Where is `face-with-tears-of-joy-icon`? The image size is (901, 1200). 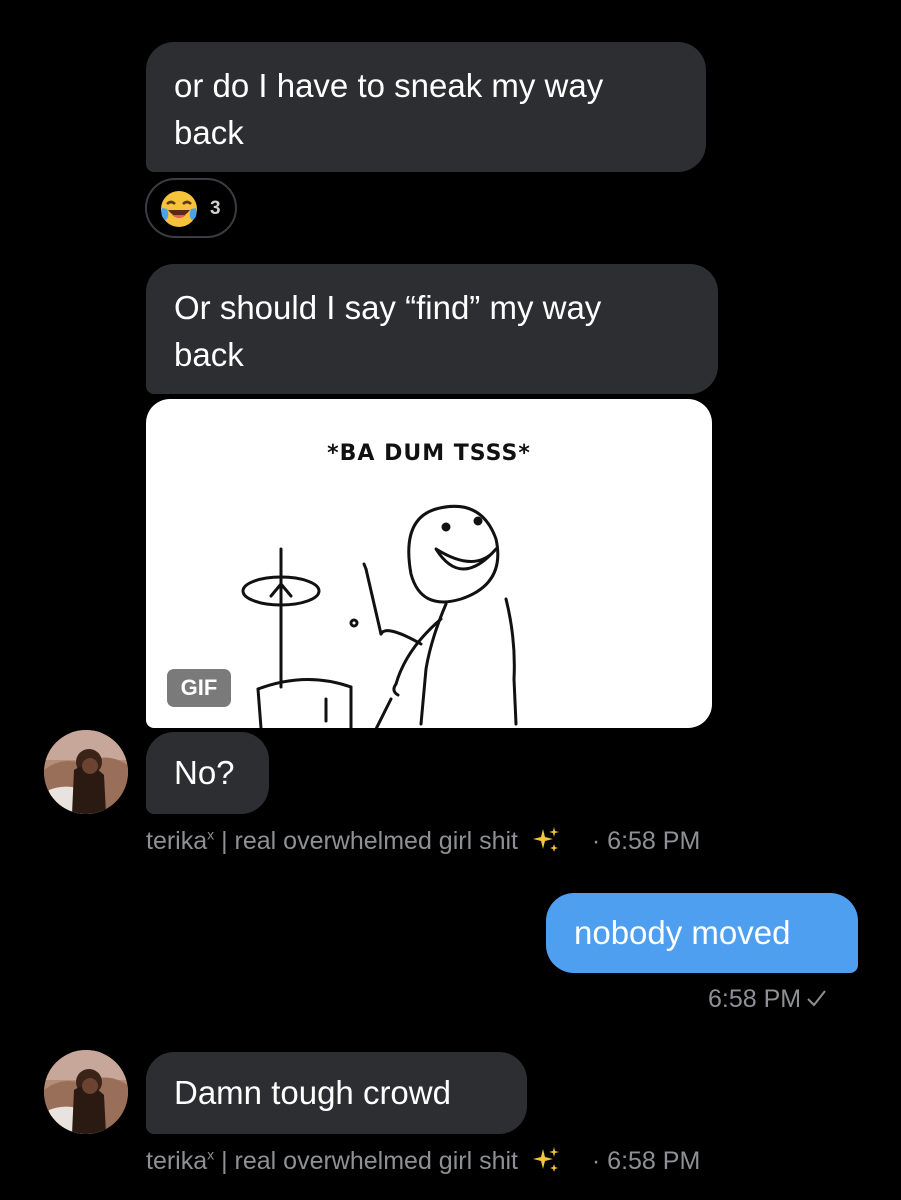 face-with-tears-of-joy-icon is located at coordinates (179, 209).